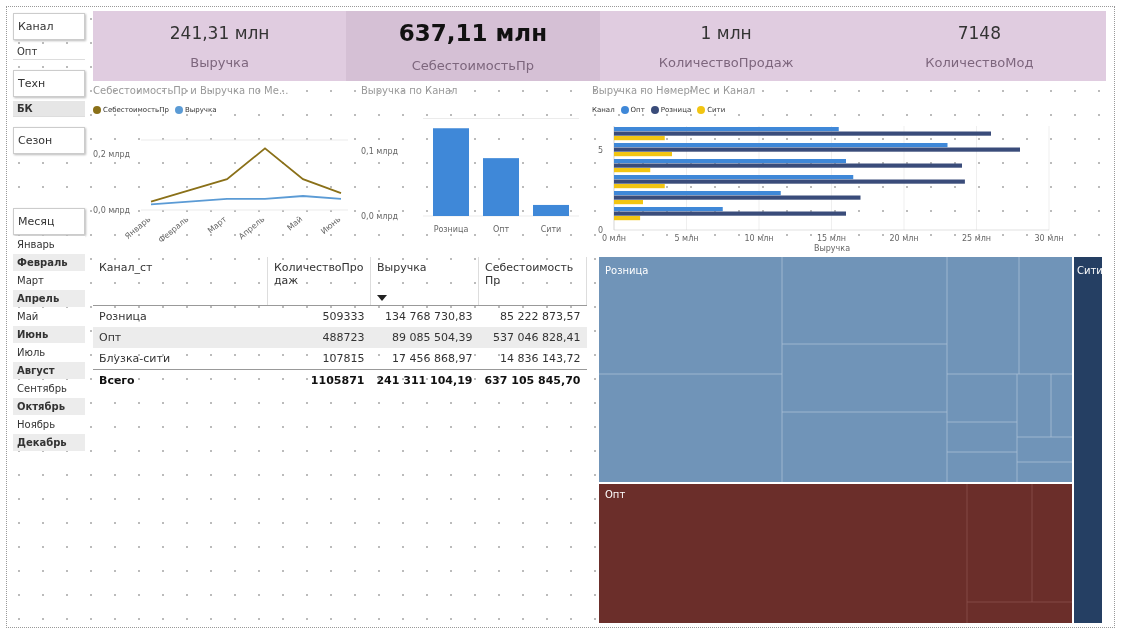 The image size is (1121, 634). I want to click on slicer-title: Сезон, so click(49, 140).